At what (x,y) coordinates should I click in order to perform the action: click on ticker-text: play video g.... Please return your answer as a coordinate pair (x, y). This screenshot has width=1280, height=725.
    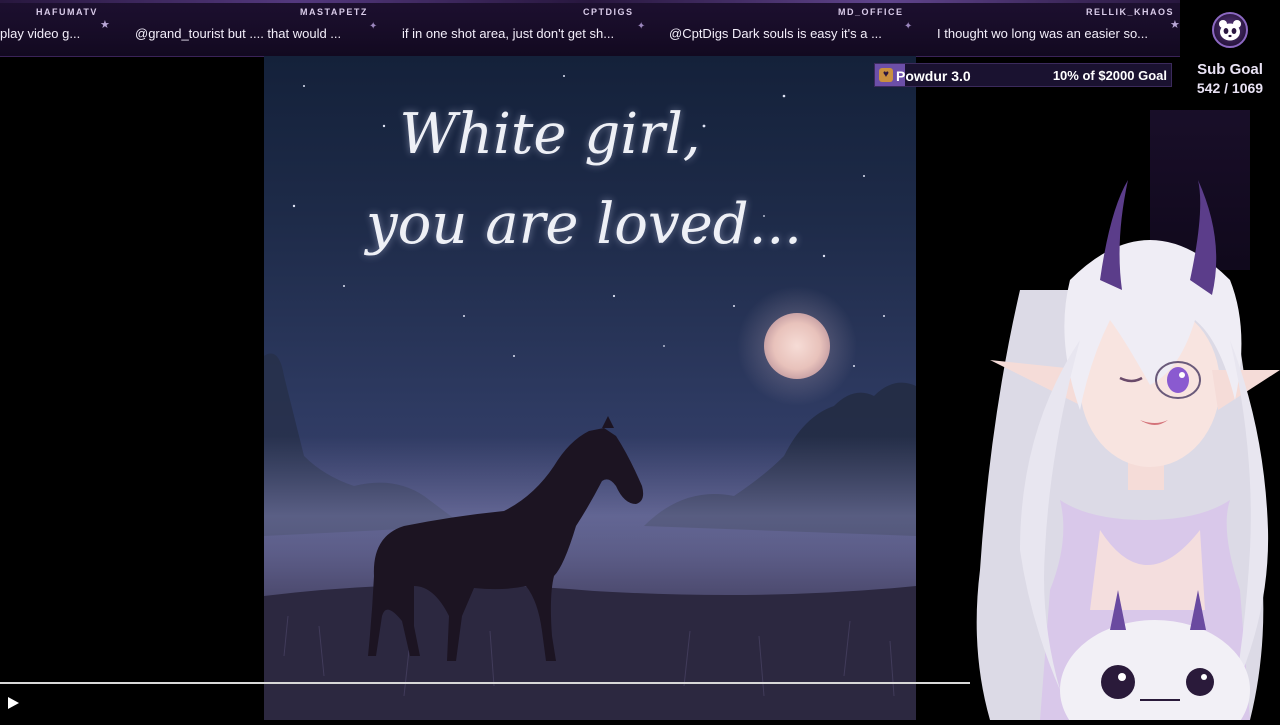
    Looking at the image, I should click on (40, 33).